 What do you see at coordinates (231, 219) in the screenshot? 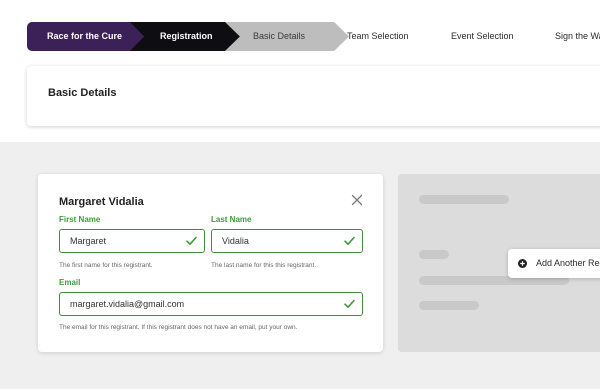
I see `last-name-label: Last Name` at bounding box center [231, 219].